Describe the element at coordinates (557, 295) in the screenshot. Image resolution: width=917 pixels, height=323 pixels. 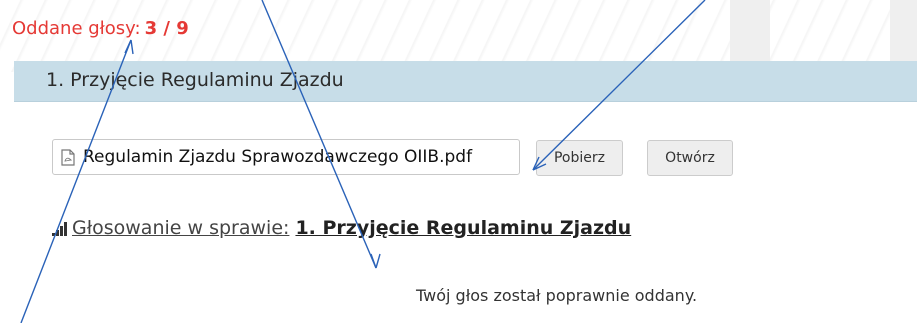
I see `vote-confirmation-message: Twój głos został poprawnie oddany.` at that location.